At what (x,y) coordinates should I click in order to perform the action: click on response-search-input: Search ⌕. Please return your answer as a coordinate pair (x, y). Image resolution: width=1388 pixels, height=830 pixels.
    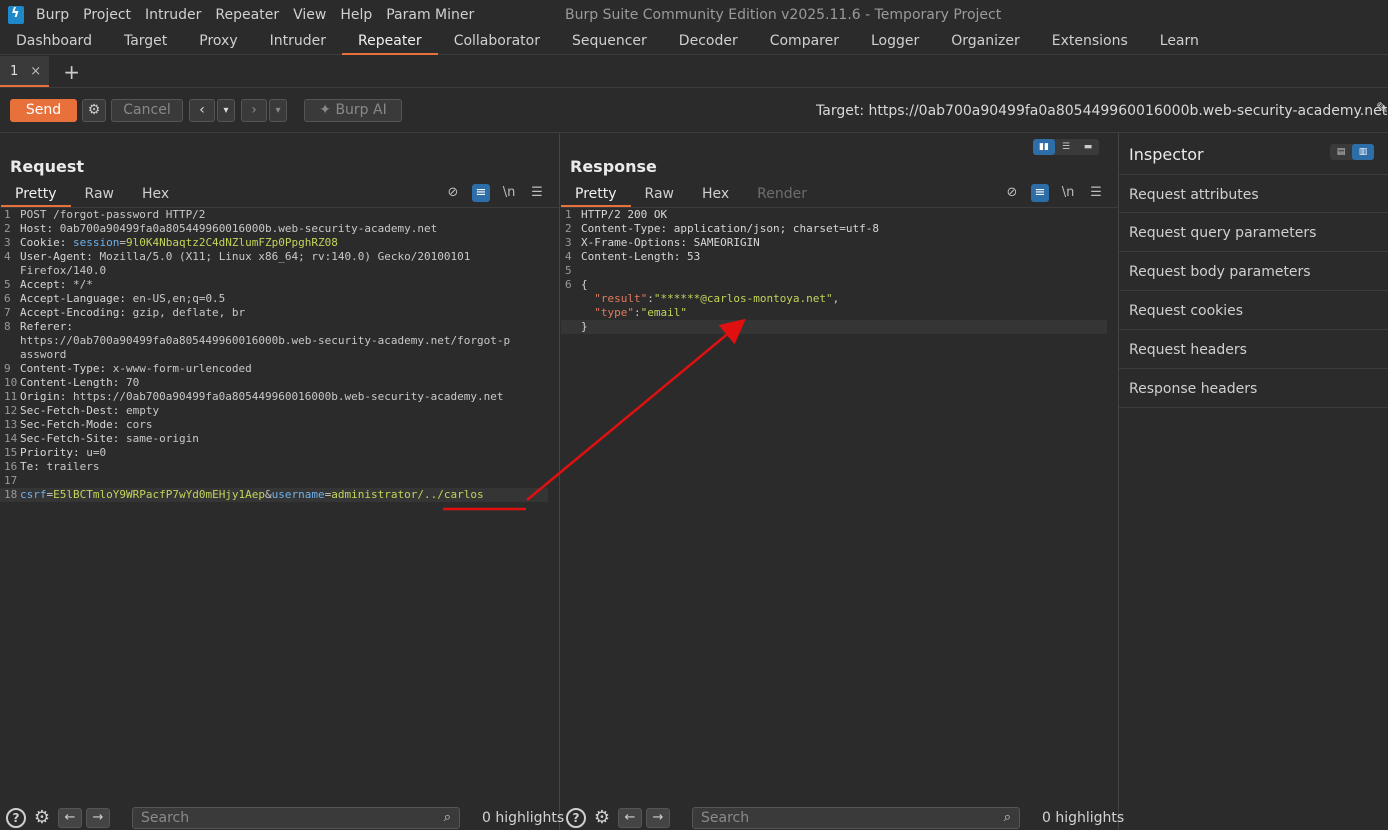
    Looking at the image, I should click on (856, 818).